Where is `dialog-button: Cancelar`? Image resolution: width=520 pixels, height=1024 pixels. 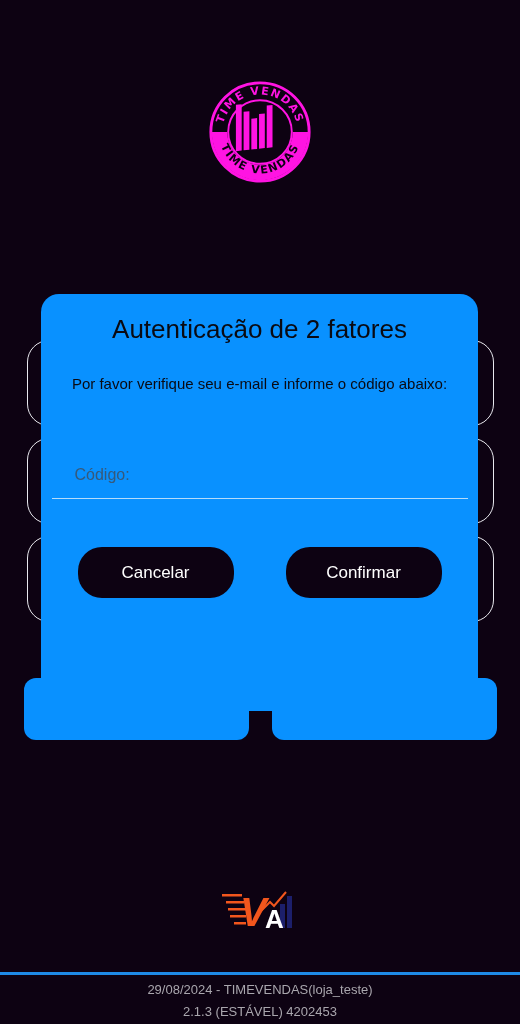 dialog-button: Cancelar is located at coordinates (155, 572).